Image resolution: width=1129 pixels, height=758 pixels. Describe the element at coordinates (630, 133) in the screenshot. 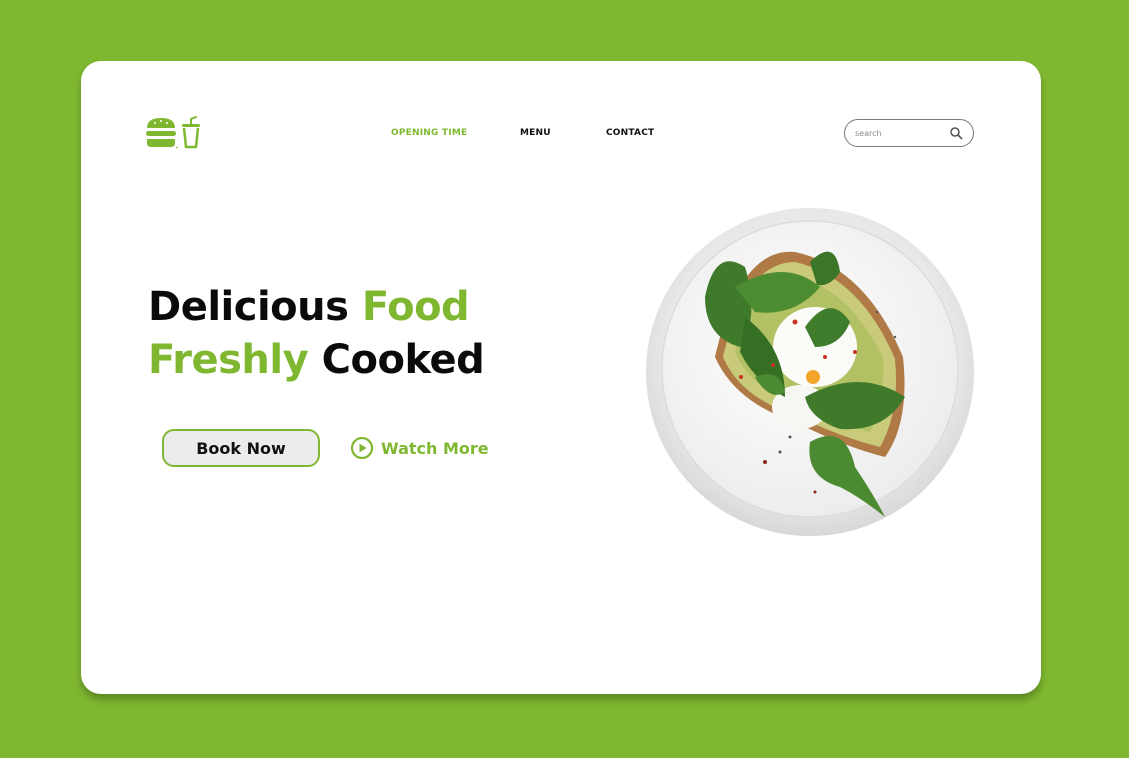

I see `nav-contact: CONTACT` at that location.